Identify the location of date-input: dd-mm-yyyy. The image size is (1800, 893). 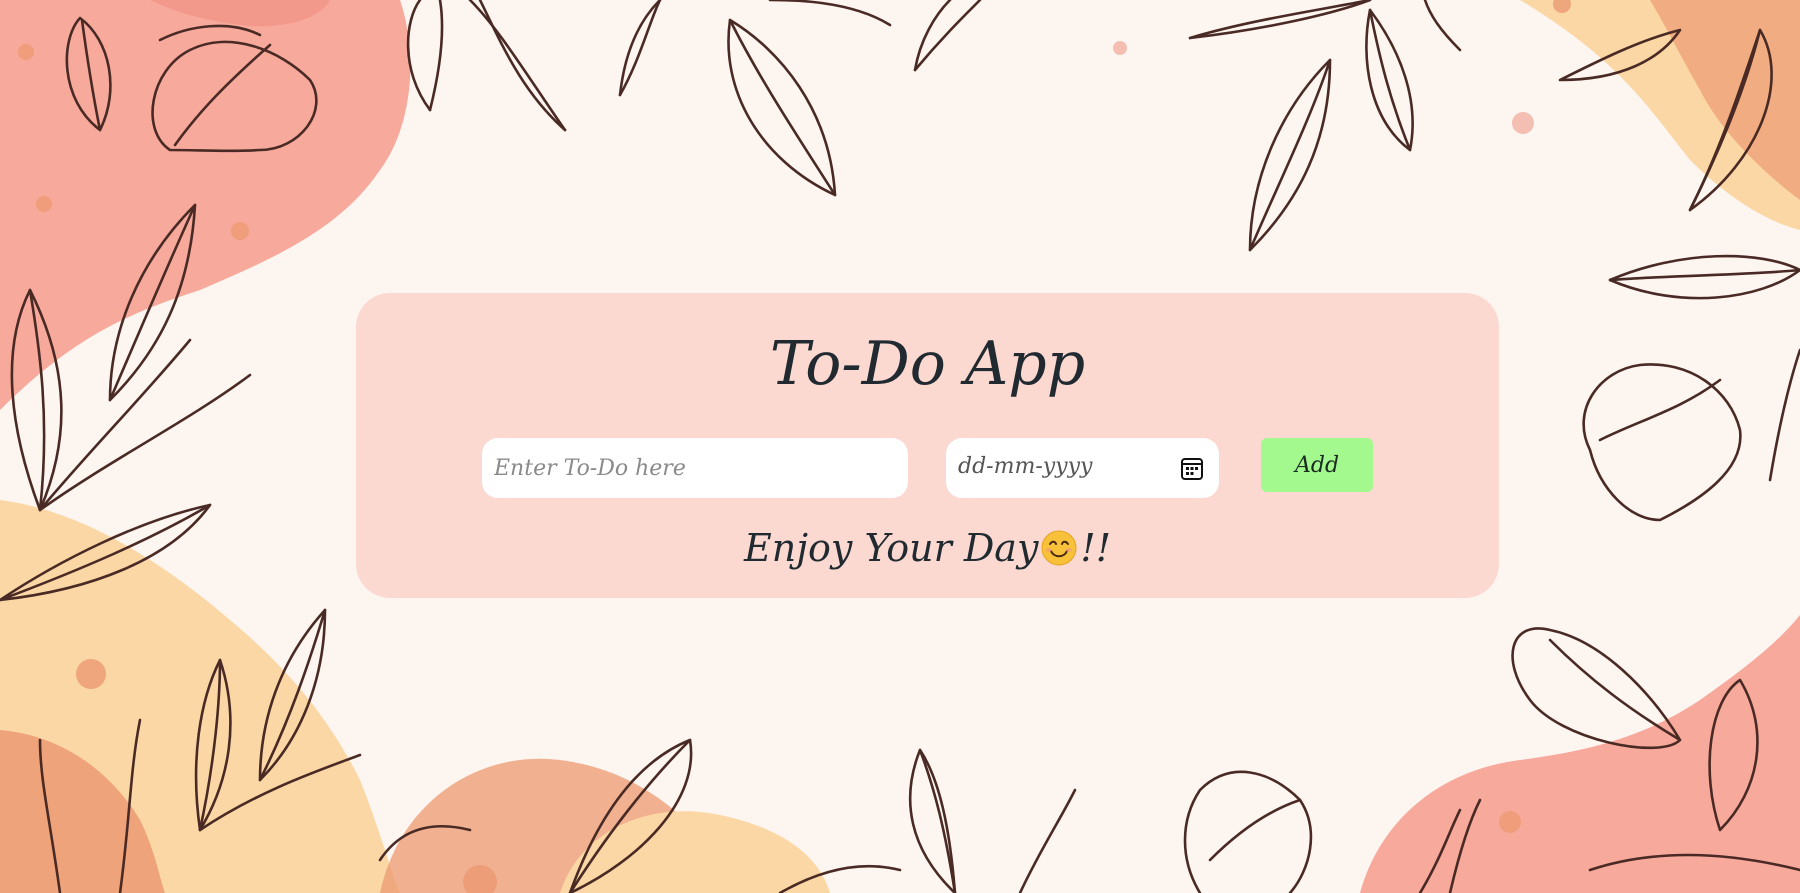
(1082, 468).